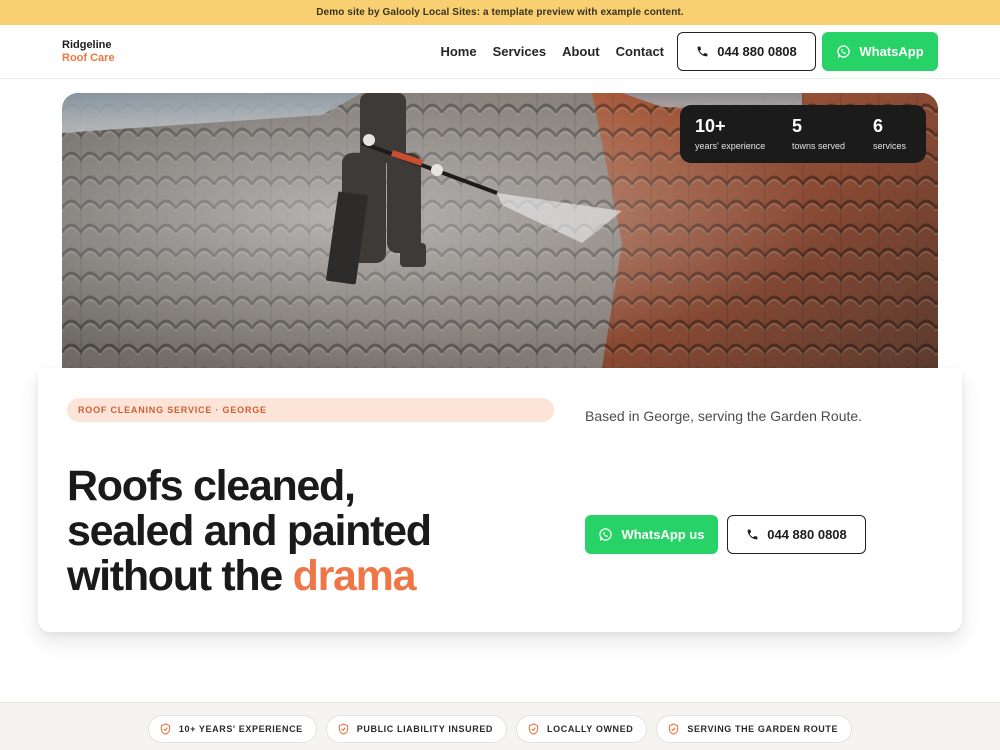 Image resolution: width=1000 pixels, height=750 pixels. What do you see at coordinates (757, 51) in the screenshot?
I see `header-phone-label: 044 880 0808` at bounding box center [757, 51].